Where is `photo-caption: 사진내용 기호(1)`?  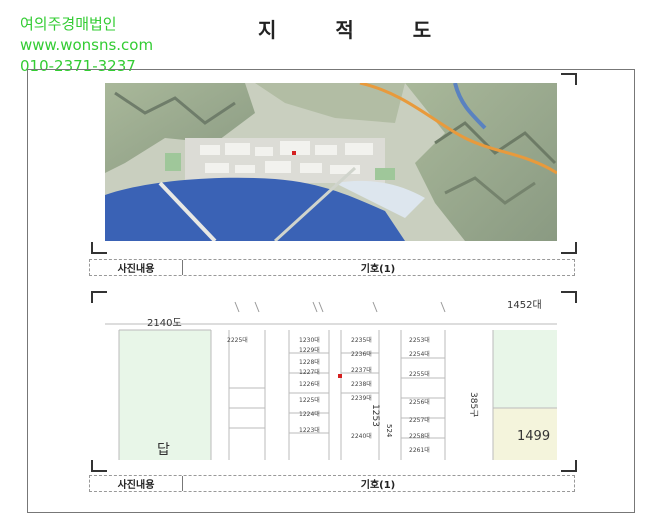
photo-caption: 사진내용 기호(1) is located at coordinates (332, 267).